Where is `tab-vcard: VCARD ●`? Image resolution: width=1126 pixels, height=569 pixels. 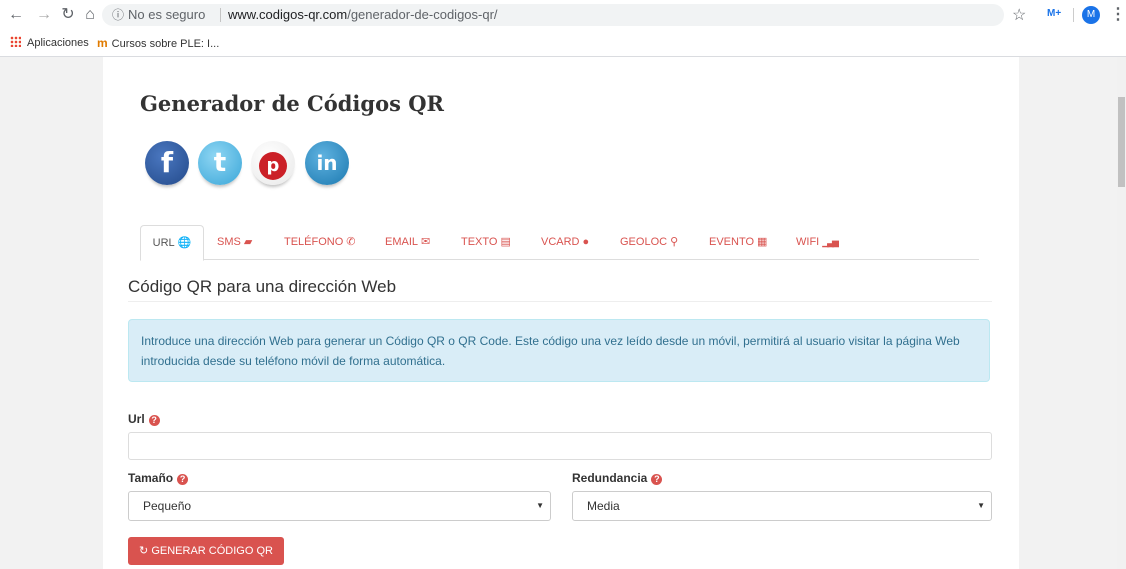
tab-vcard: VCARD ● is located at coordinates (565, 242).